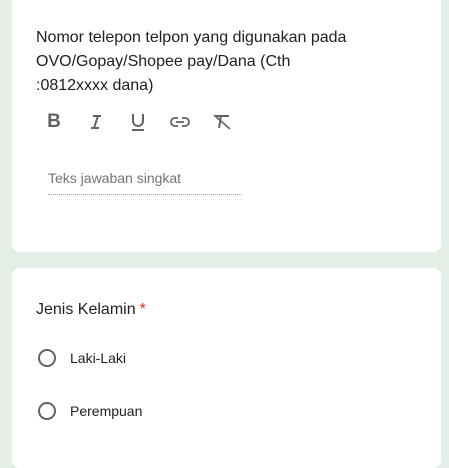  I want to click on bold-icon: B, so click(54, 122).